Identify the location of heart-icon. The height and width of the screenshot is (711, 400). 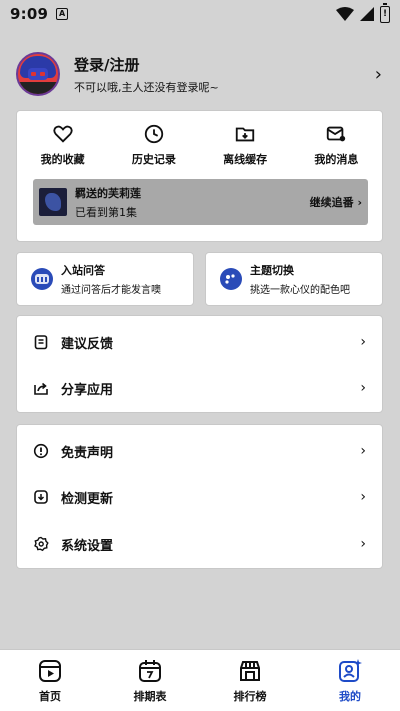
(63, 134).